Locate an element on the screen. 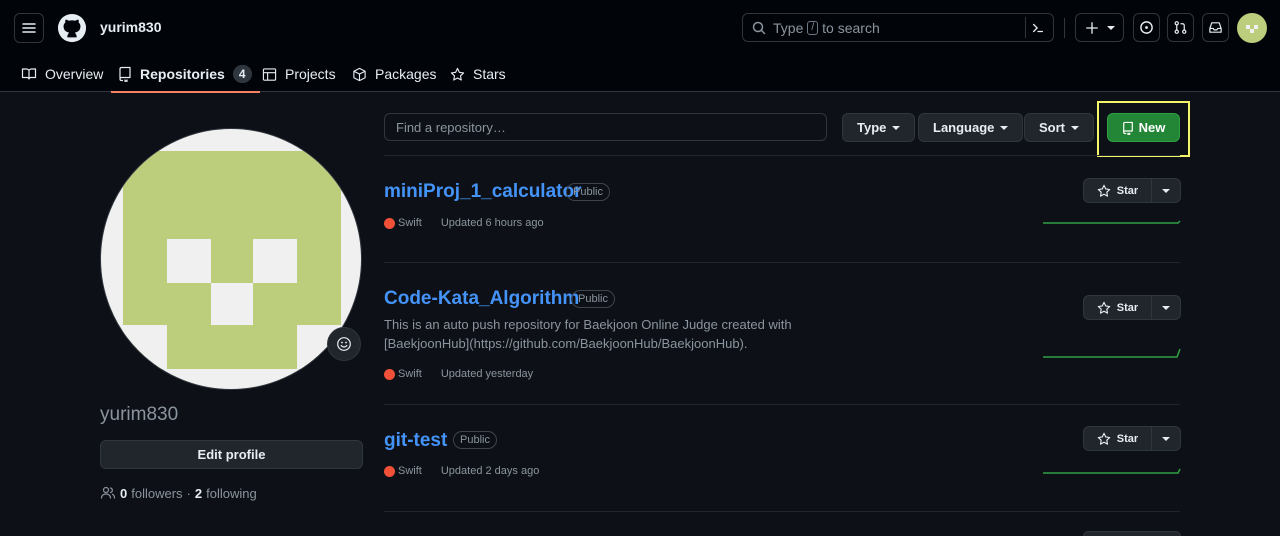  tab-overview: Overview is located at coordinates (62, 74).